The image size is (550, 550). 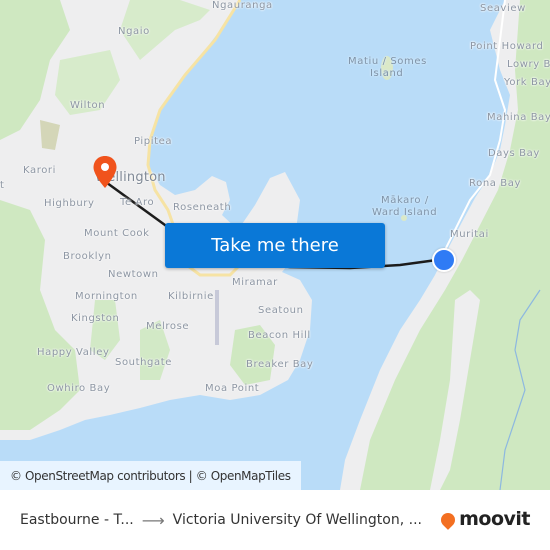 What do you see at coordinates (2, 185) in the screenshot?
I see `place-label: t` at bounding box center [2, 185].